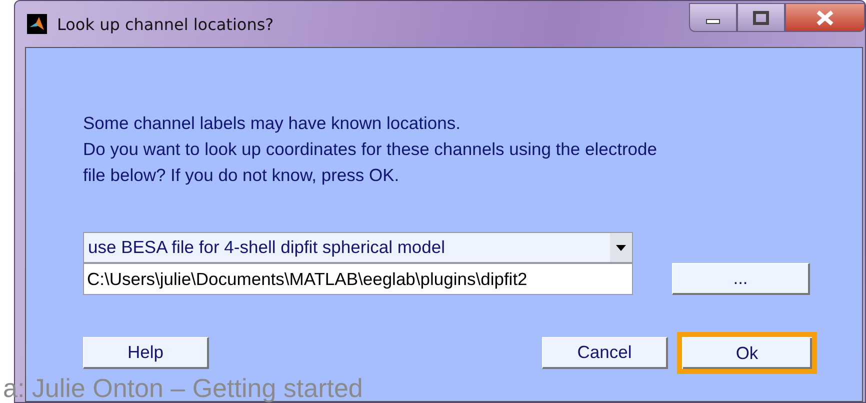 The width and height of the screenshot is (866, 403). I want to click on file-path-field: C:\Users\julie\Documents\MATLAB\eeglab\plugins\dipfit2, so click(358, 279).